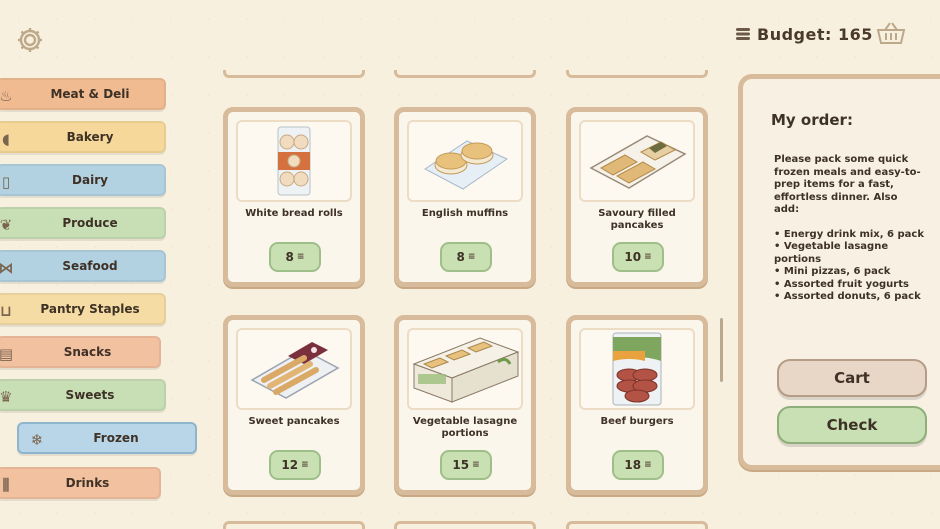 This screenshot has height=529, width=940. I want to click on price-button: 12 ≡, so click(295, 465).